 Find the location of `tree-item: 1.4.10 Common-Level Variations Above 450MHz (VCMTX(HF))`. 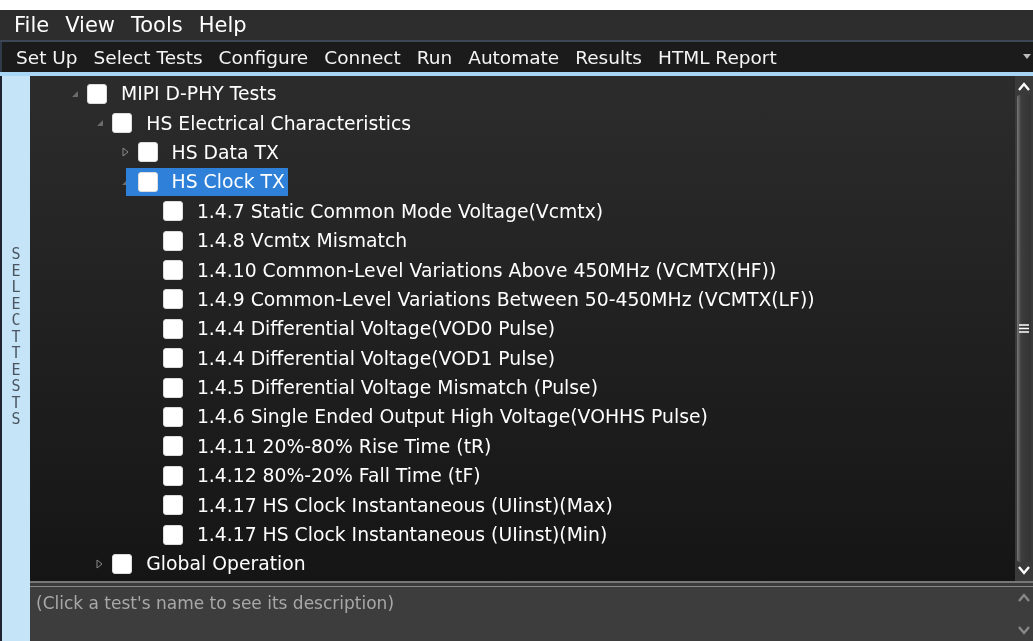

tree-item: 1.4.10 Common-Level Variations Above 450MHz (VCMTX(HF)) is located at coordinates (465, 270).